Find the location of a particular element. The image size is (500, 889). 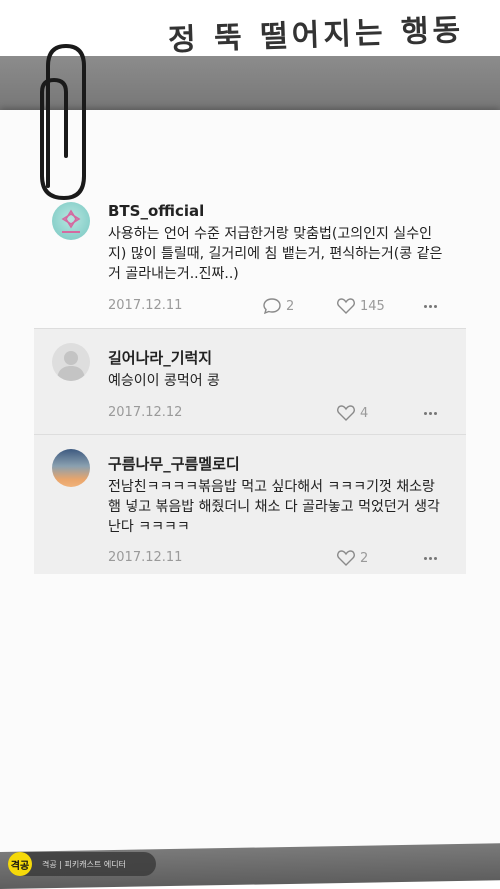

comment-text: 예승이이 콩먹어 콩 is located at coordinates (164, 381).